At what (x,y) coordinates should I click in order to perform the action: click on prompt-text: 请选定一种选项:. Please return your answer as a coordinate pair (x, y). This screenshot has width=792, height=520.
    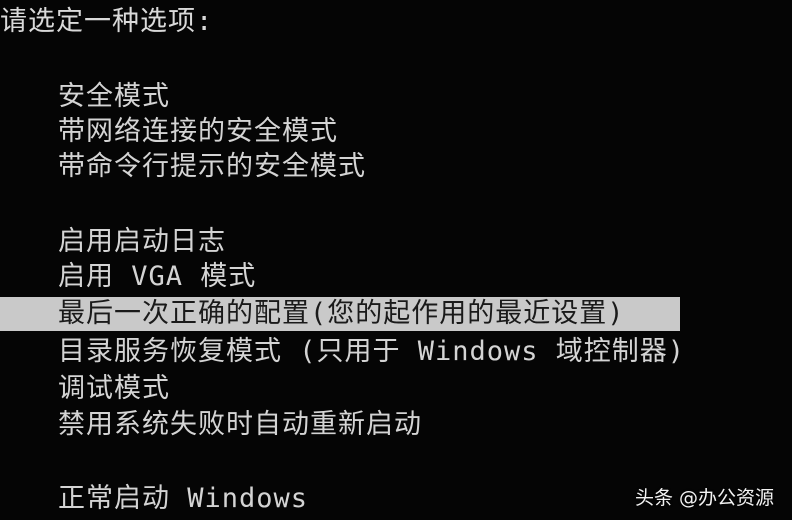
    Looking at the image, I should click on (107, 21).